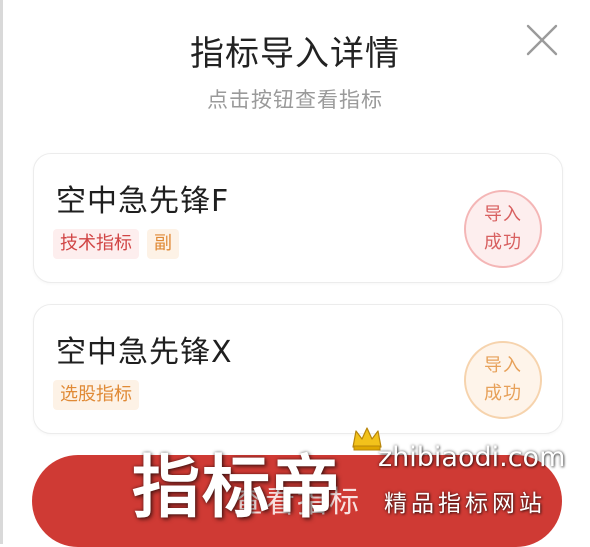 The height and width of the screenshot is (547, 590). I want to click on tag-technical: 技术指标, so click(96, 244).